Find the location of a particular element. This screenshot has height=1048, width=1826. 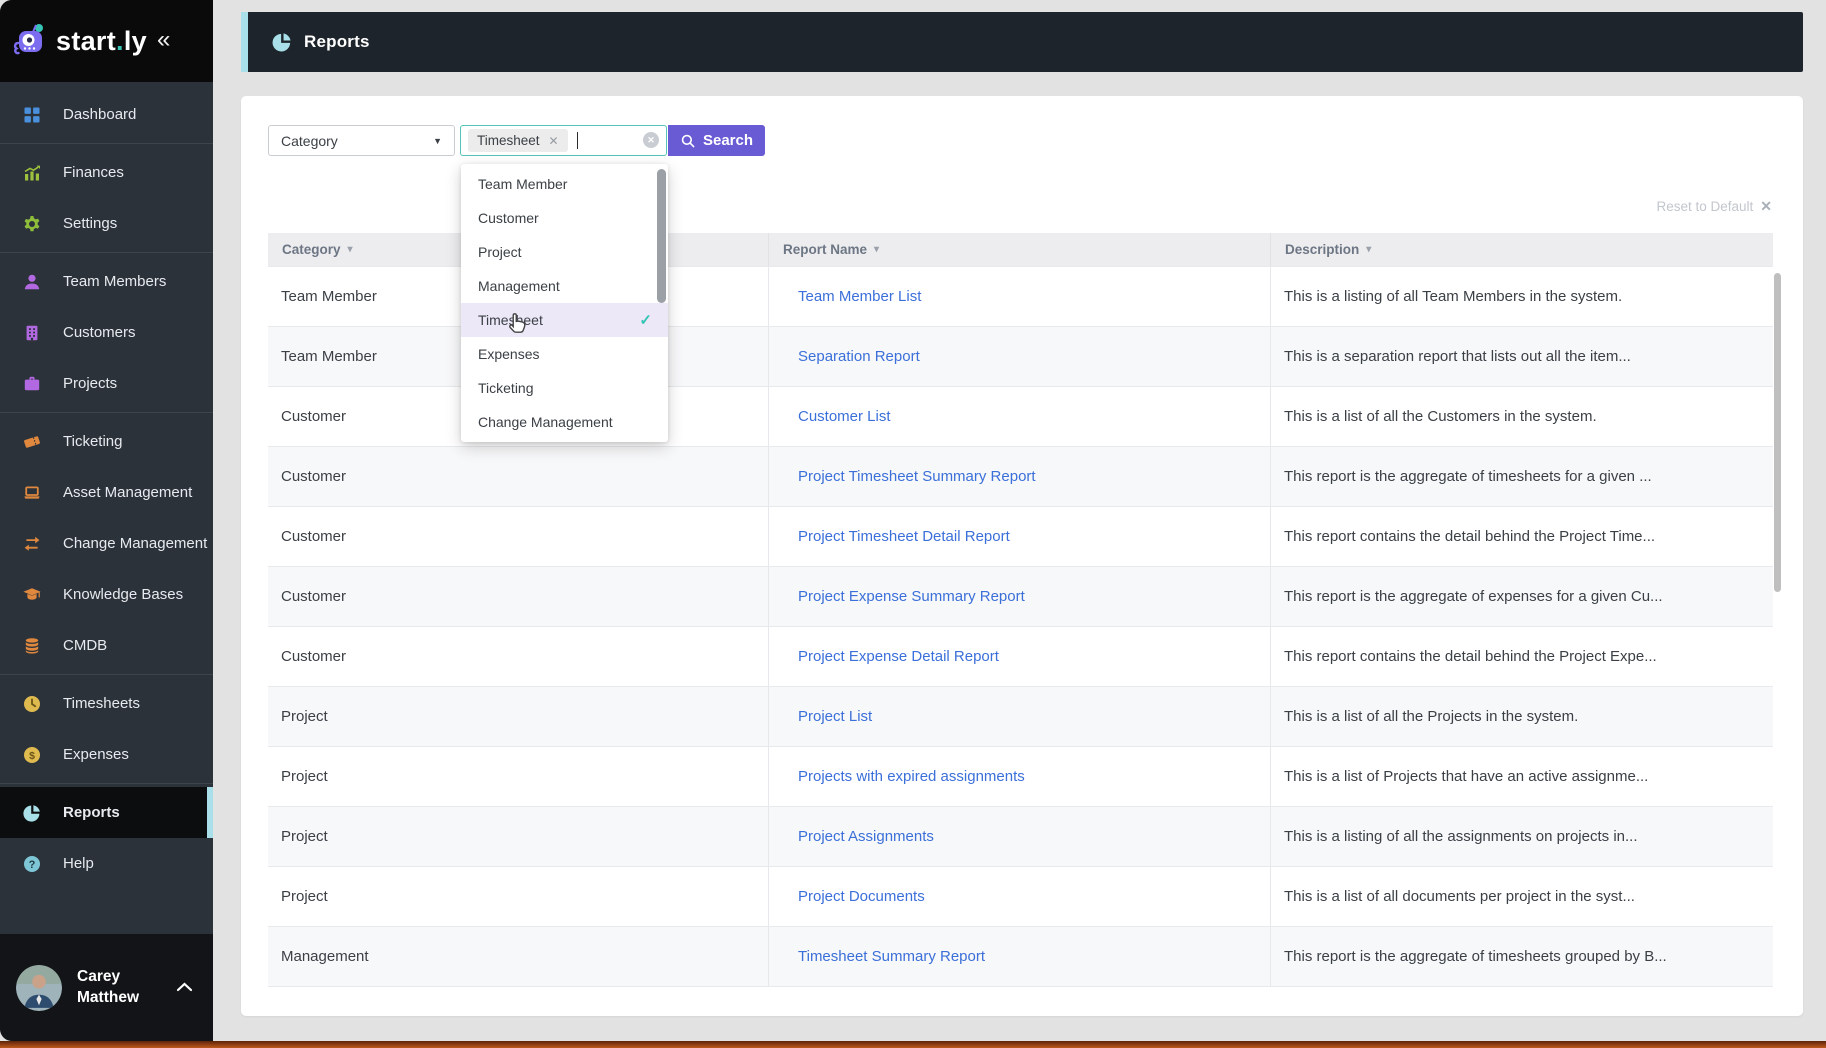

report-name-cell: Project Timesheet Summary Report is located at coordinates (1020, 476).